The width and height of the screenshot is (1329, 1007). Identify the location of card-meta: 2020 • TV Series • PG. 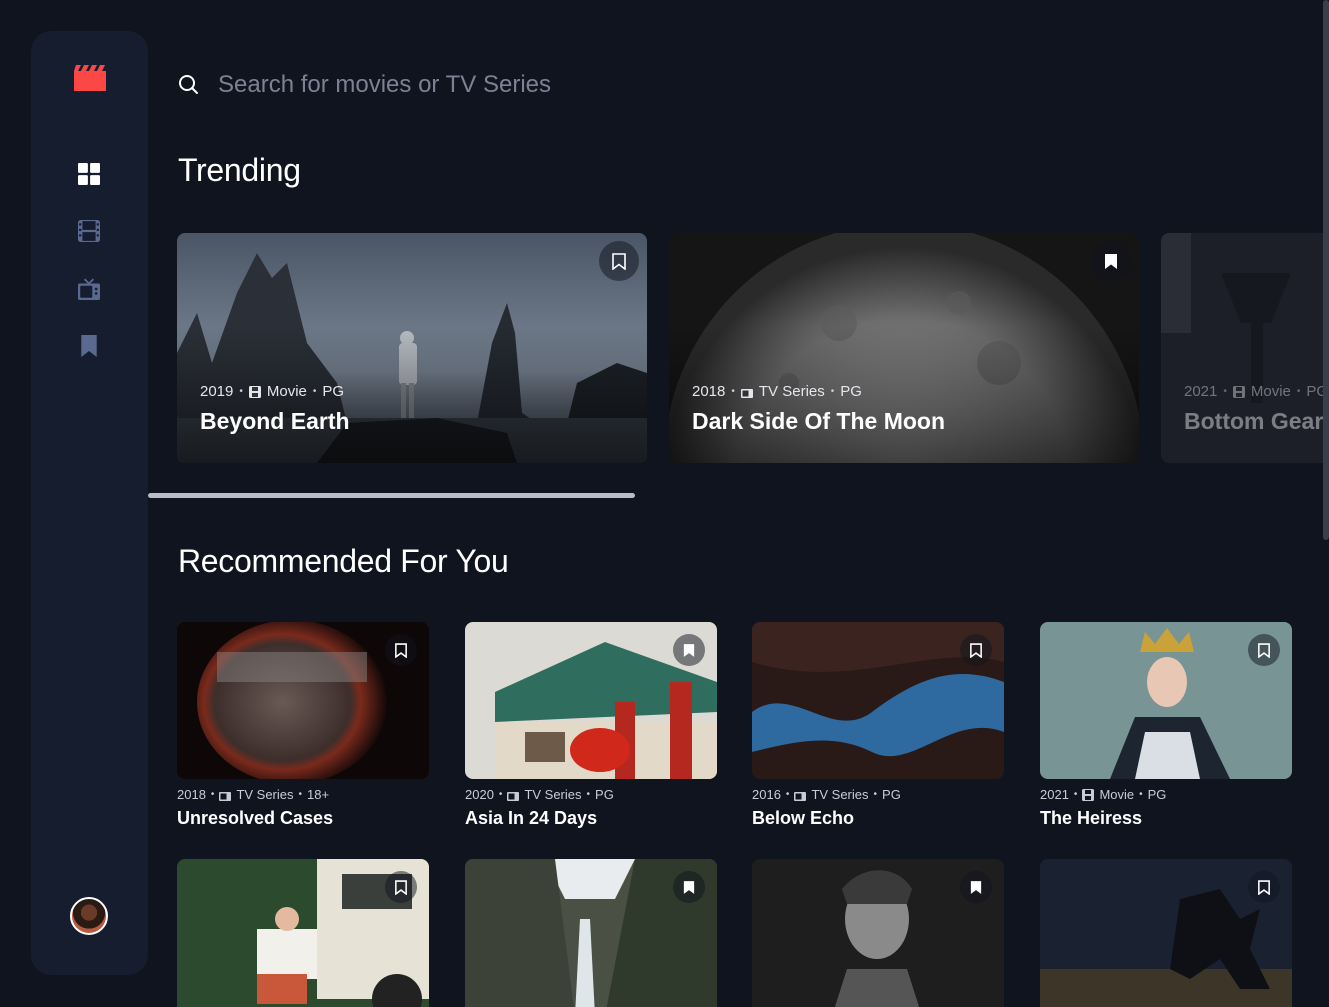
(539, 794).